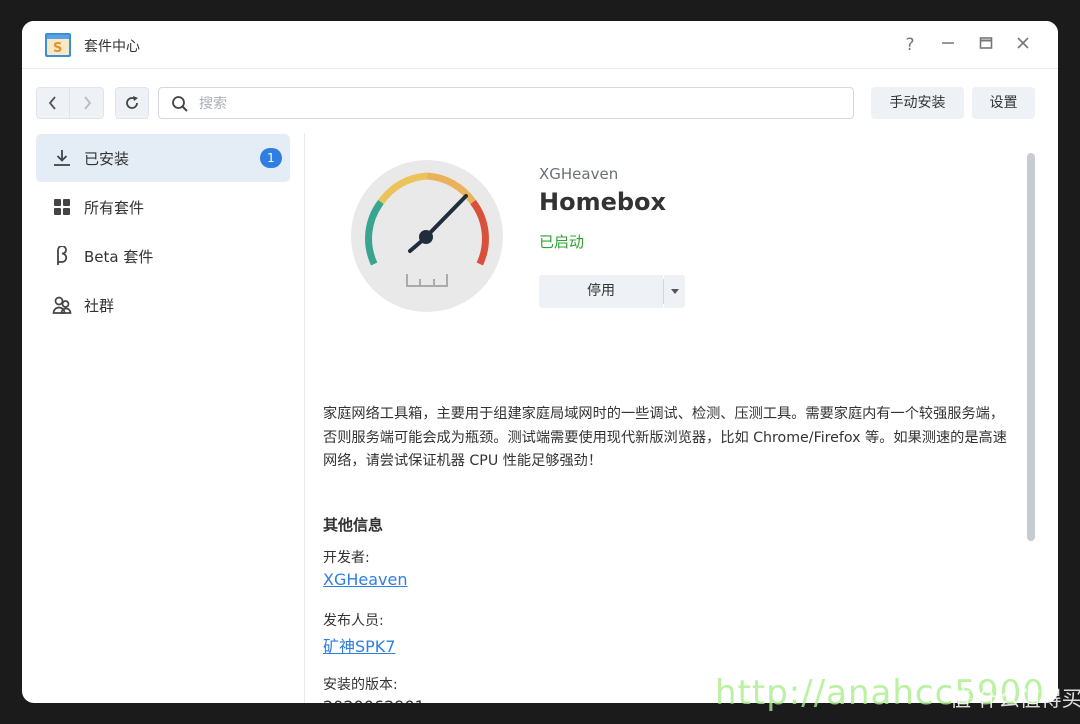 The width and height of the screenshot is (1080, 724). I want to click on manual-install-button: 手动安装, so click(917, 103).